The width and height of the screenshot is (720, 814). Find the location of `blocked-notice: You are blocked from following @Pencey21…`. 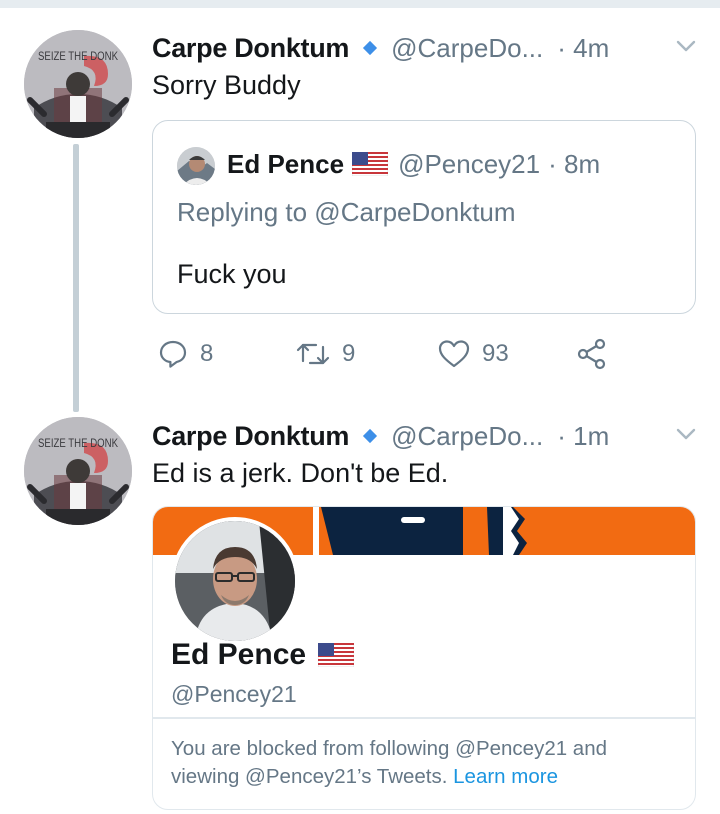

blocked-notice: You are blocked from following @Pencey21… is located at coordinates (421, 763).